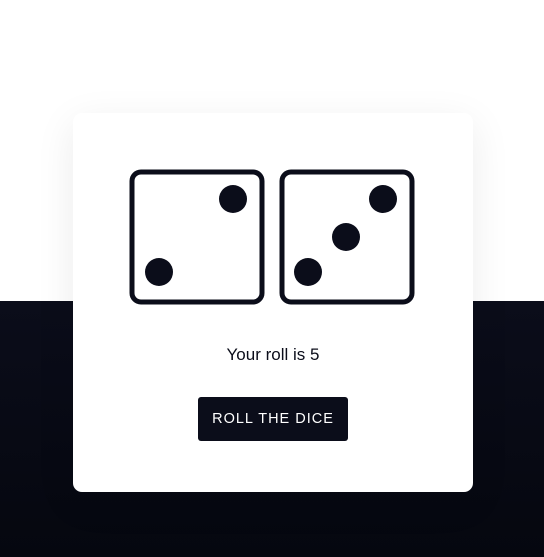 This screenshot has width=544, height=557. What do you see at coordinates (273, 237) in the screenshot?
I see `dice-row` at bounding box center [273, 237].